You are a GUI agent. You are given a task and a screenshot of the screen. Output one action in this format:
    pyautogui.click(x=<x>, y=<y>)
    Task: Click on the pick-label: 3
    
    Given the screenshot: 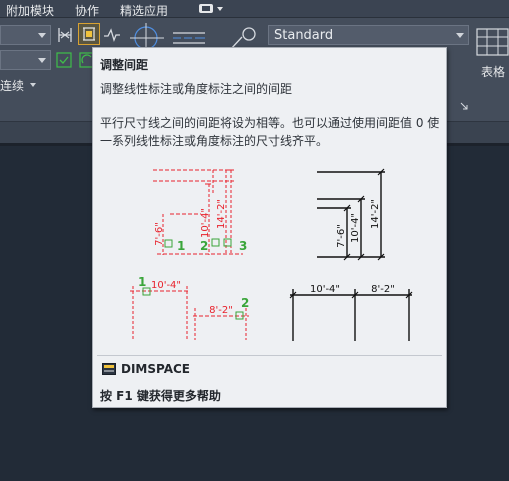 What is the action you would take?
    pyautogui.click(x=243, y=246)
    